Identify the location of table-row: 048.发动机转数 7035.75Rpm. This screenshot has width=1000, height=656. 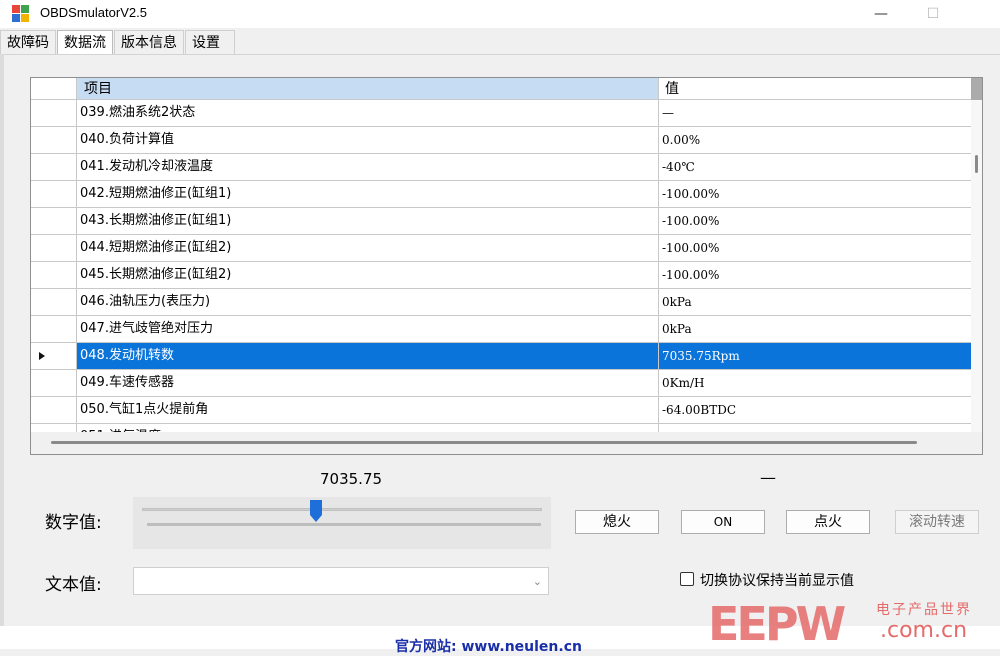
(501, 356).